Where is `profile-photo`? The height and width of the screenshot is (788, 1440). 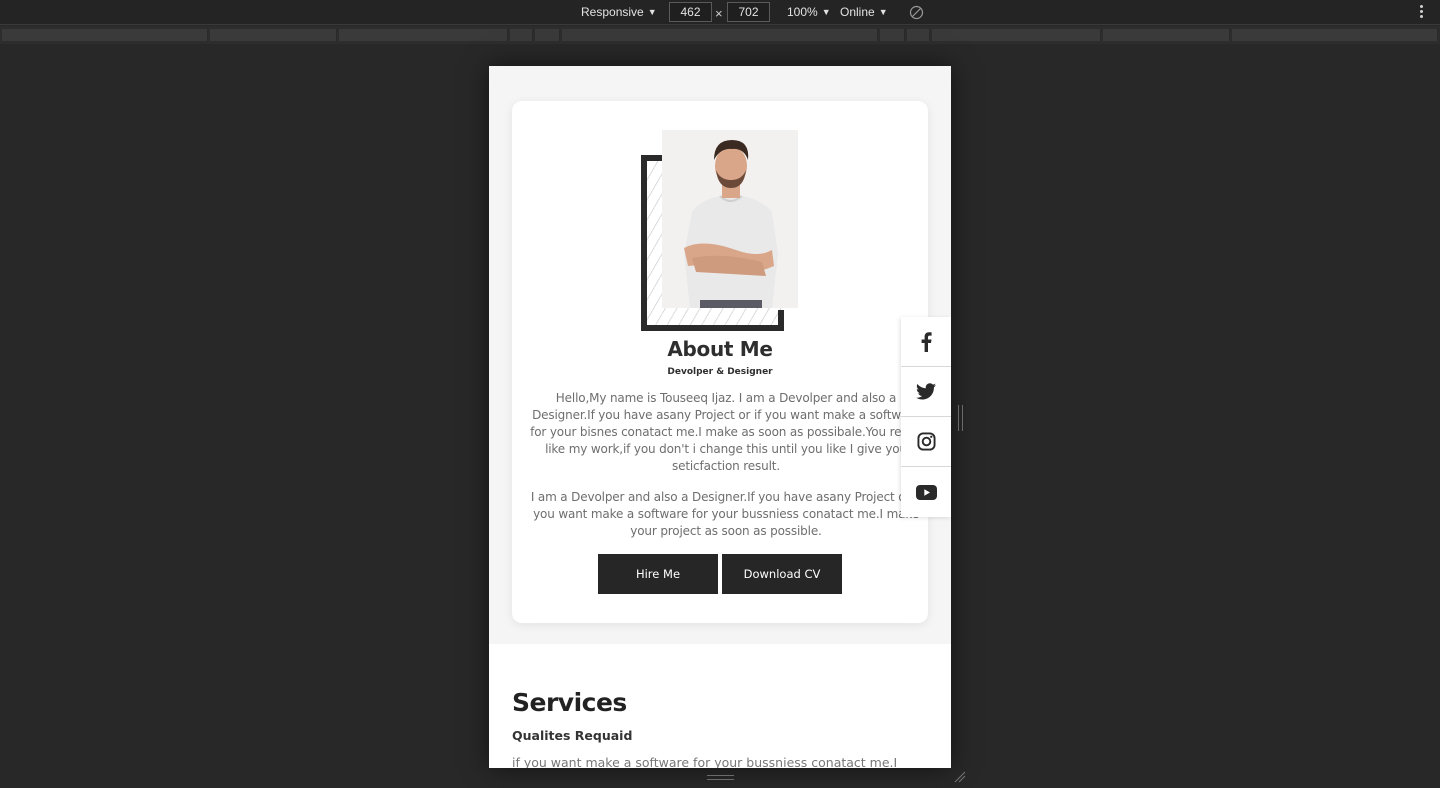
profile-photo is located at coordinates (730, 219).